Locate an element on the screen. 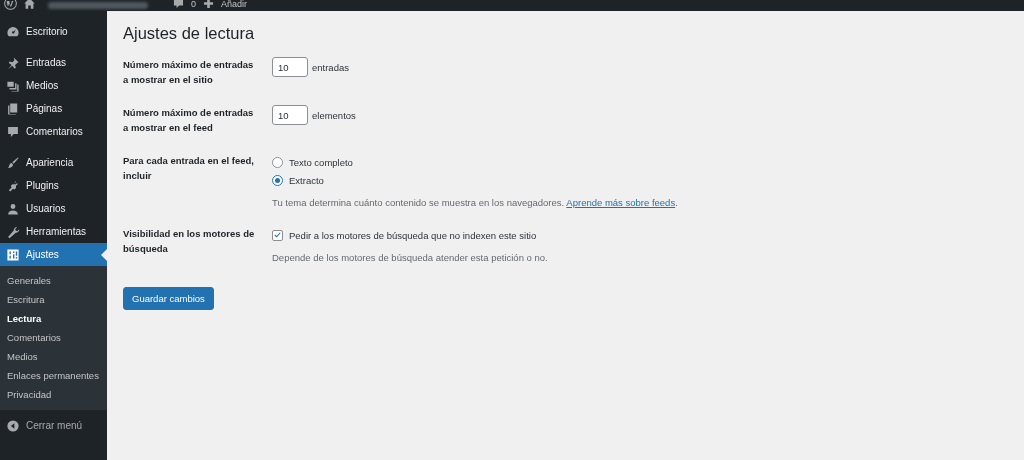 This screenshot has width=1024, height=460. setting-label: Número máximo de entradas a mostrar en el sitio is located at coordinates (189, 72).